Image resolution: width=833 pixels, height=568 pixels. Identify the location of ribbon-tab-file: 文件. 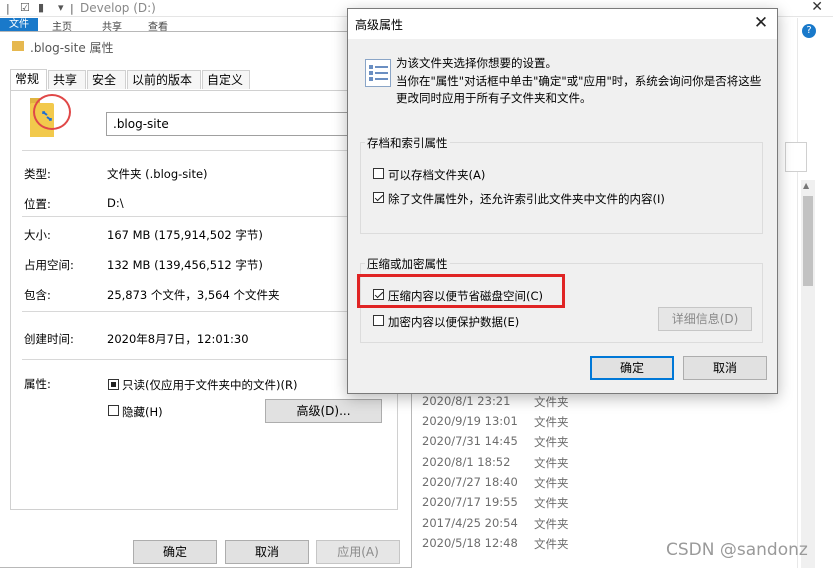
(19, 25).